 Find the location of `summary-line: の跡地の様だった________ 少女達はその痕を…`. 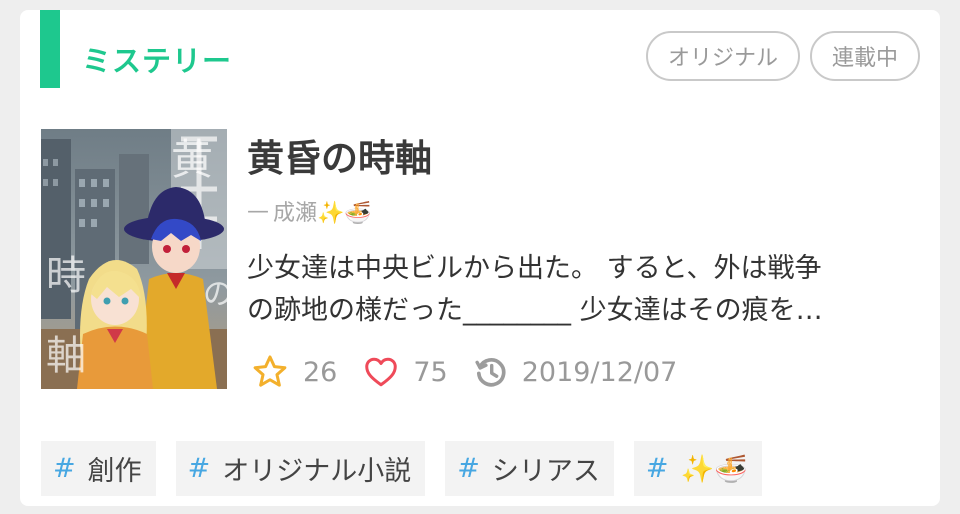

summary-line: の跡地の様だった________ 少女達はその痕を… is located at coordinates (535, 310).